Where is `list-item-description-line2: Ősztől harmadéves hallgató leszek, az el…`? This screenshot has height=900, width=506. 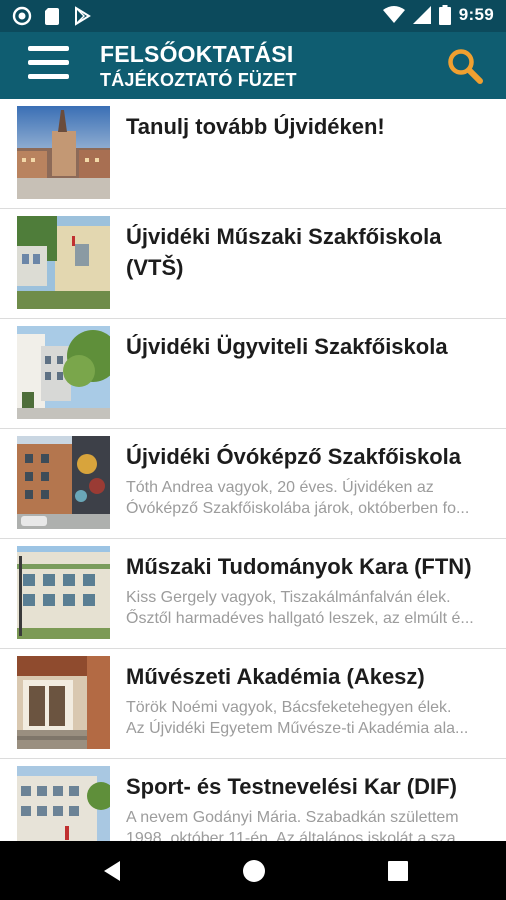
list-item-description-line2: Ősztől harmadéves hallgató leszek, az el… is located at coordinates (300, 618).